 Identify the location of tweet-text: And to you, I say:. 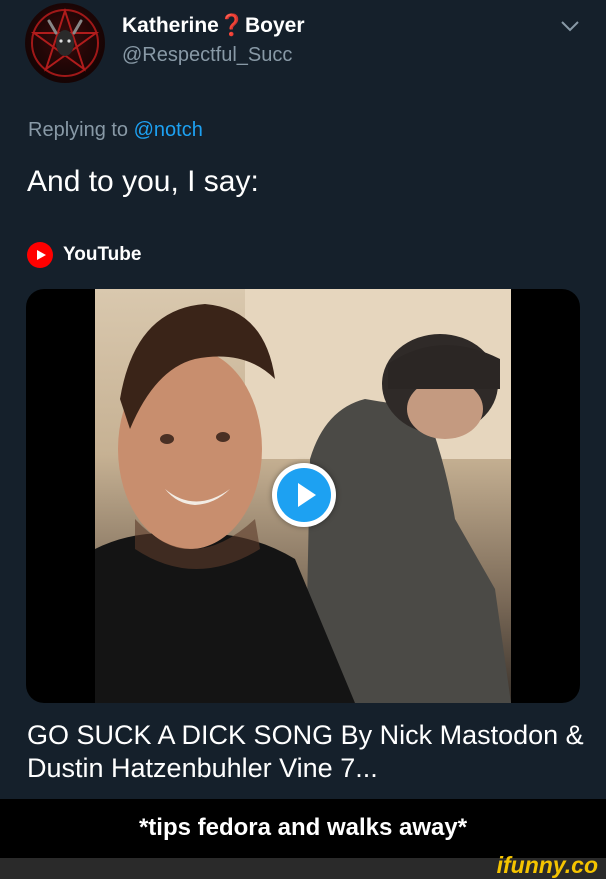
(143, 181).